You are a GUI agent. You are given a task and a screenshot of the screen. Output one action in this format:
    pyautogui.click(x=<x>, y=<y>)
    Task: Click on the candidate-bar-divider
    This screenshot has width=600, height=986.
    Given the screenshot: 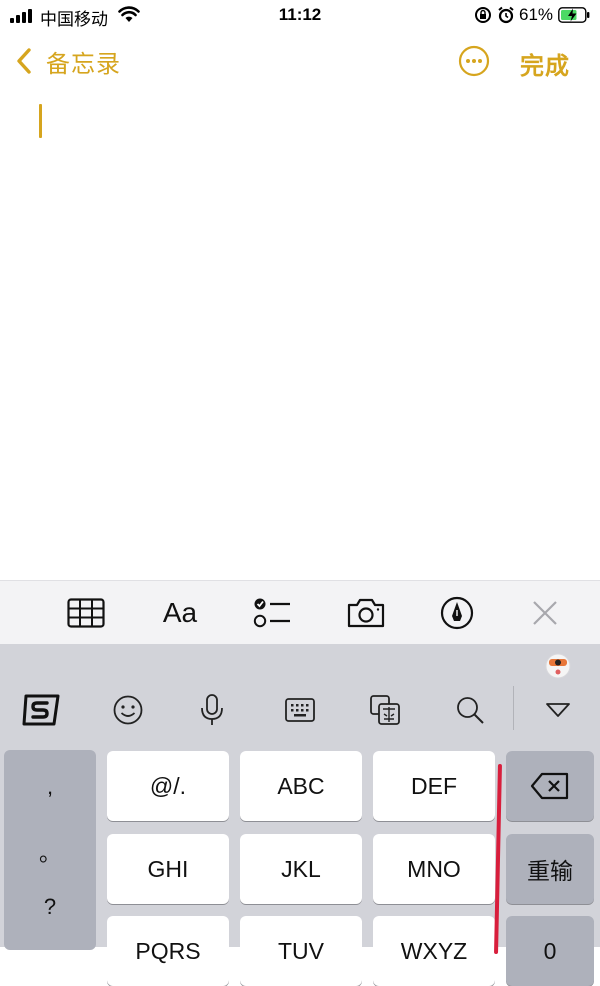 What is the action you would take?
    pyautogui.click(x=513, y=708)
    